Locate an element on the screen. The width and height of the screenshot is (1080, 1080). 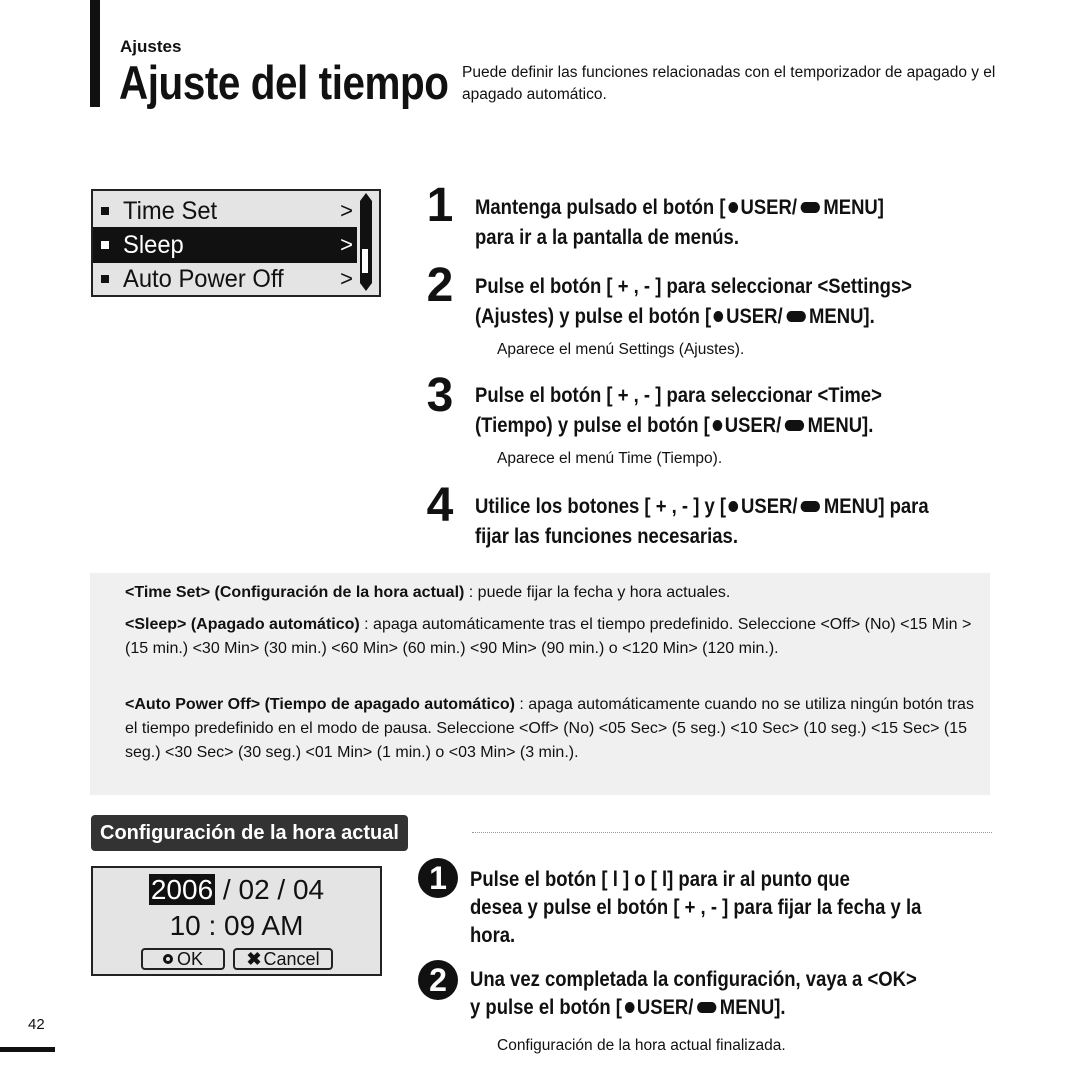
menu-item-auto-power-off: Auto Power Off > is located at coordinates (225, 279).